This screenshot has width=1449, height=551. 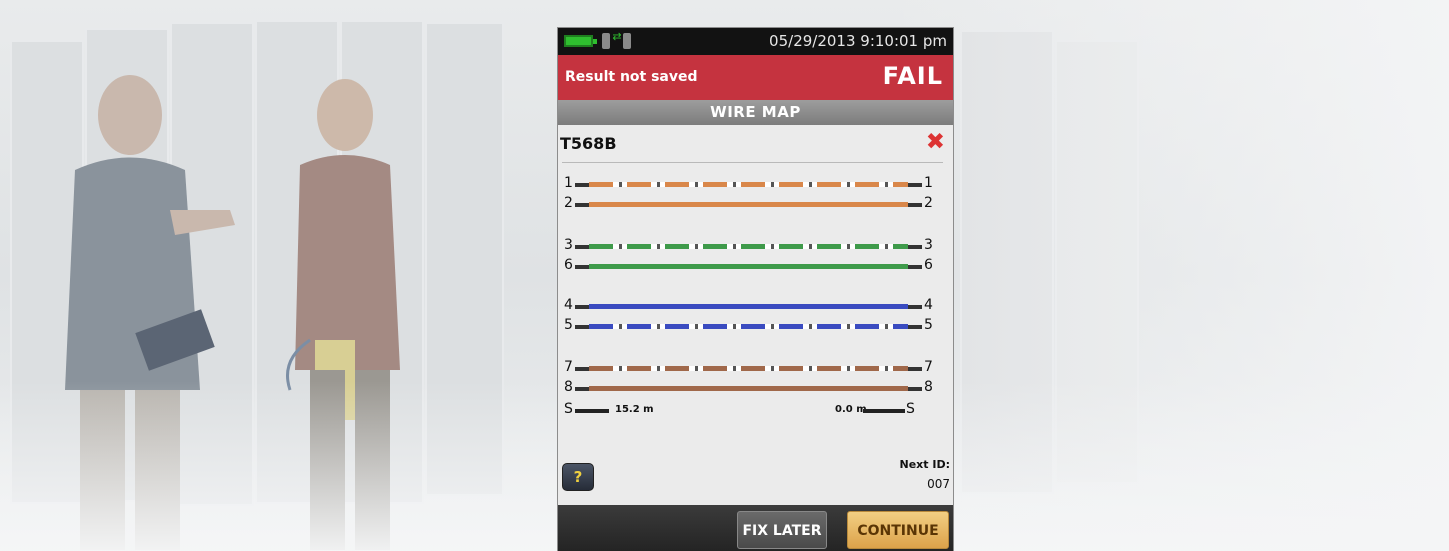 What do you see at coordinates (851, 409) in the screenshot?
I see `shield-length-right: 0.0 m` at bounding box center [851, 409].